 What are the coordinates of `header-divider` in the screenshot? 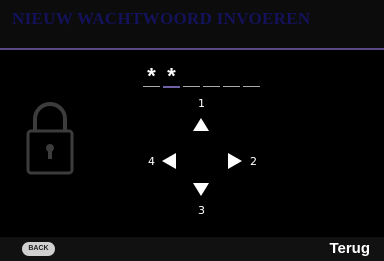 It's located at (192, 49).